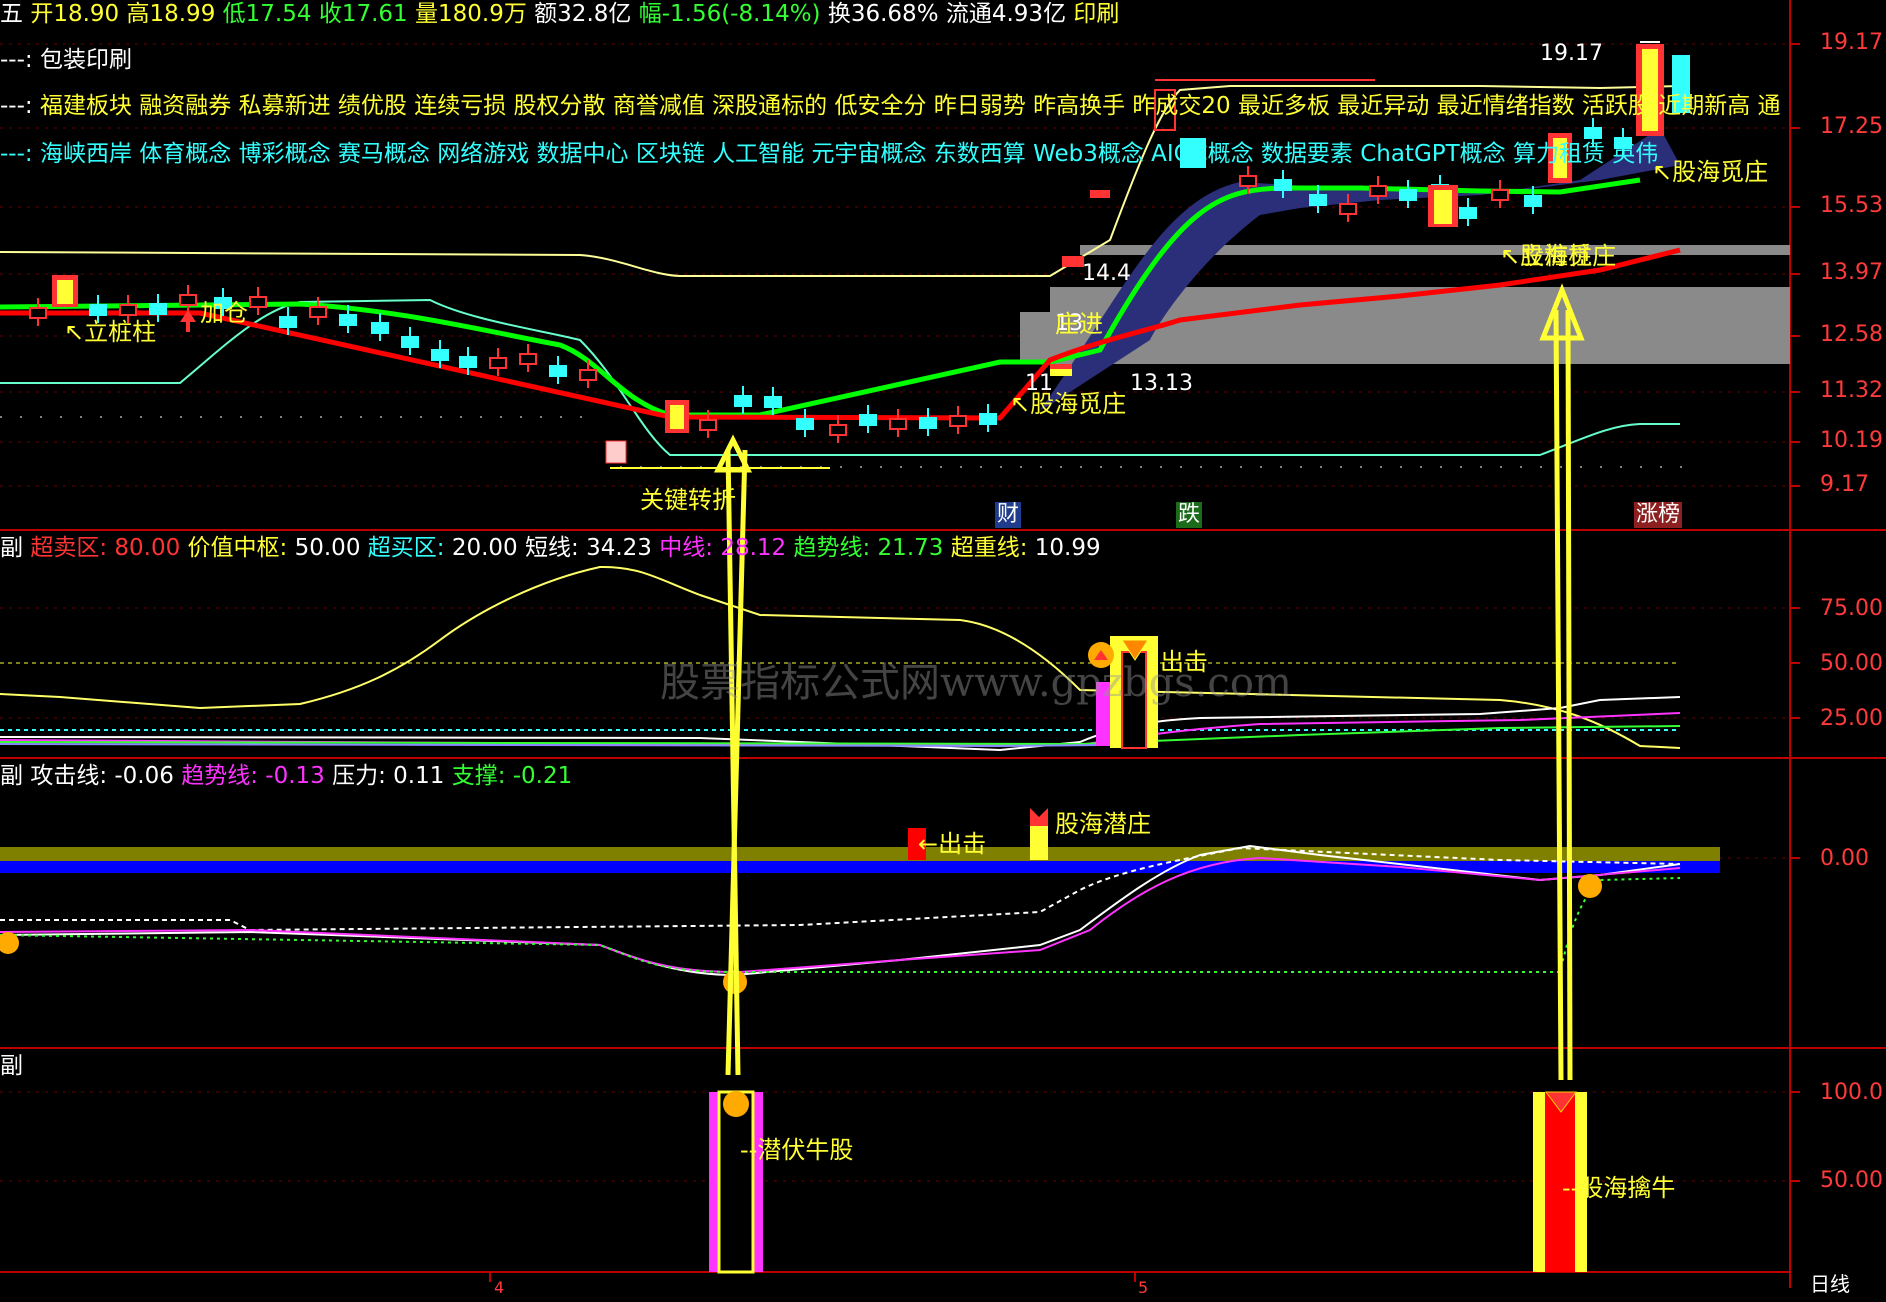 This screenshot has height=1302, width=1886. I want to click on price-axis-label: 11.32, so click(1851, 390).